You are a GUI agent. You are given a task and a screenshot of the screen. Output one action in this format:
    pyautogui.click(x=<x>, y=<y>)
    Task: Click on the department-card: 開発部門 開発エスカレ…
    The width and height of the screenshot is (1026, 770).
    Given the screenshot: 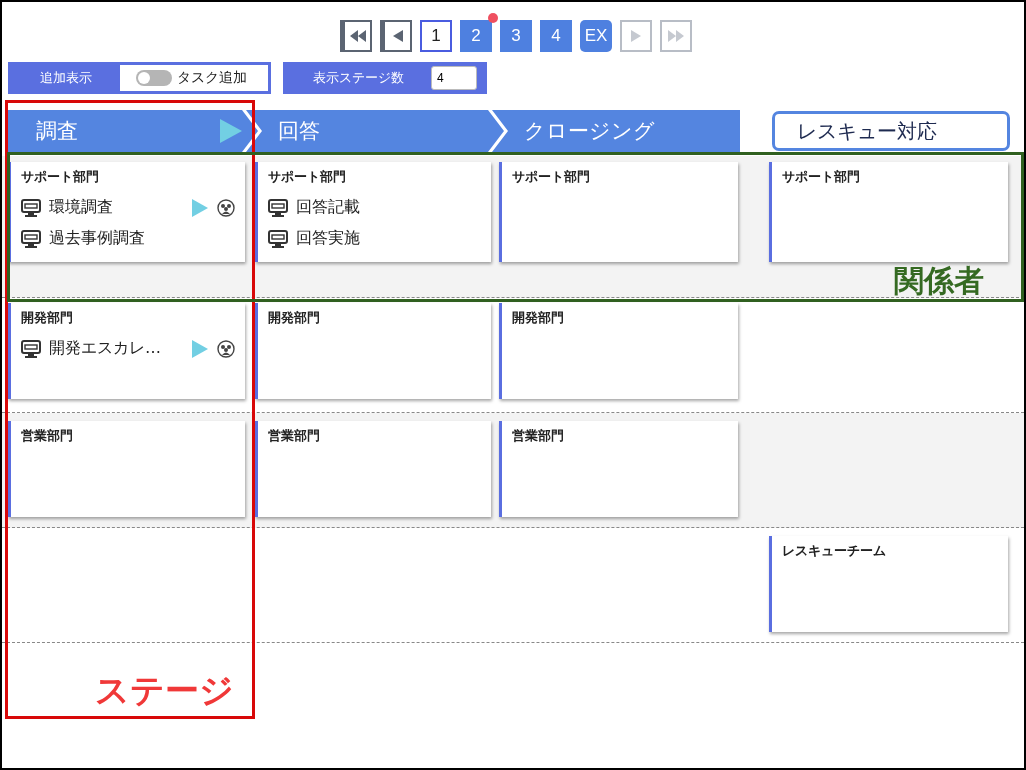 What is the action you would take?
    pyautogui.click(x=126, y=351)
    